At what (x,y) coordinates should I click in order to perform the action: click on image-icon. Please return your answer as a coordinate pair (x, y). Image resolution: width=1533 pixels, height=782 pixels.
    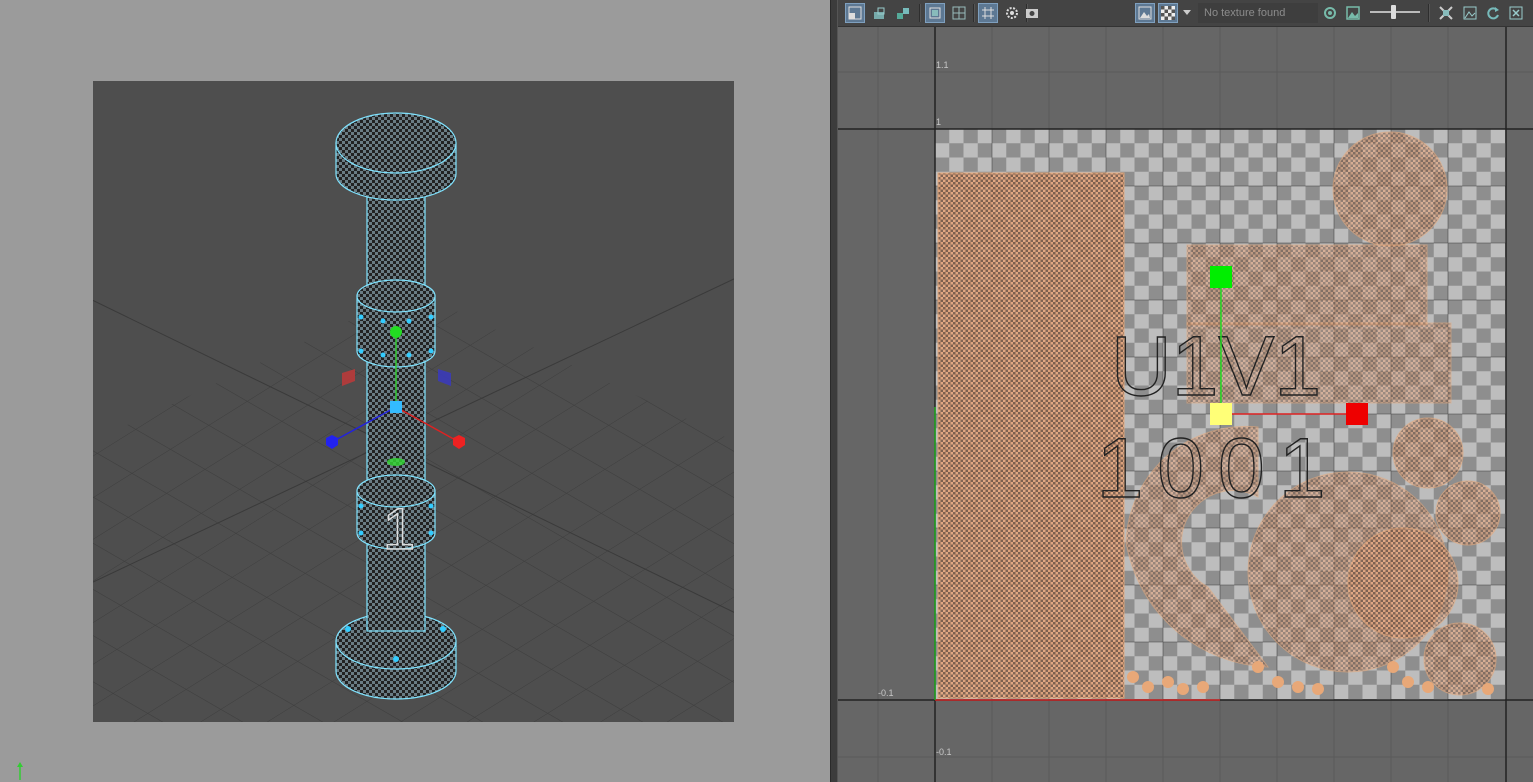
    Looking at the image, I should click on (1353, 13).